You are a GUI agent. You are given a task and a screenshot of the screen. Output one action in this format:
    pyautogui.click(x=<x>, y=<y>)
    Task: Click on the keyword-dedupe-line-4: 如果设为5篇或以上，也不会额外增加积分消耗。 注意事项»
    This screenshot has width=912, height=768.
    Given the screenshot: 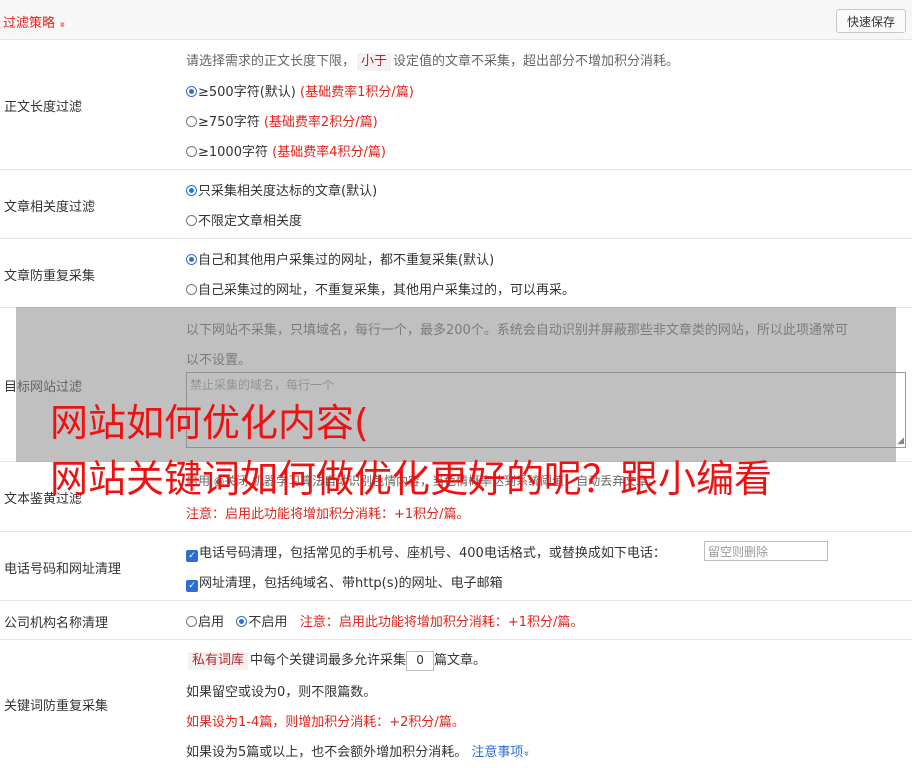 What is the action you would take?
    pyautogui.click(x=359, y=752)
    